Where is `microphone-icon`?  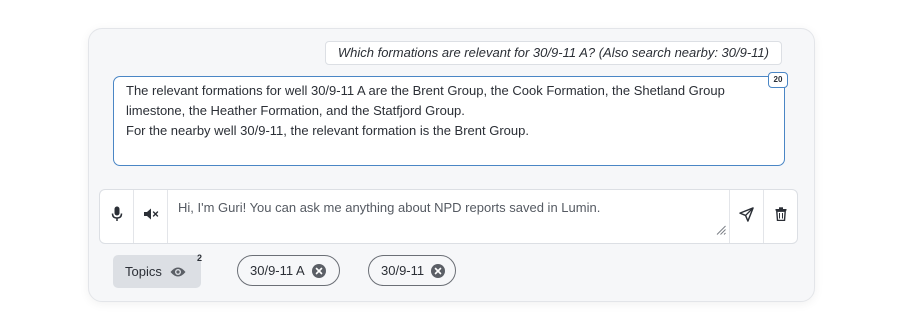
microphone-icon is located at coordinates (117, 216).